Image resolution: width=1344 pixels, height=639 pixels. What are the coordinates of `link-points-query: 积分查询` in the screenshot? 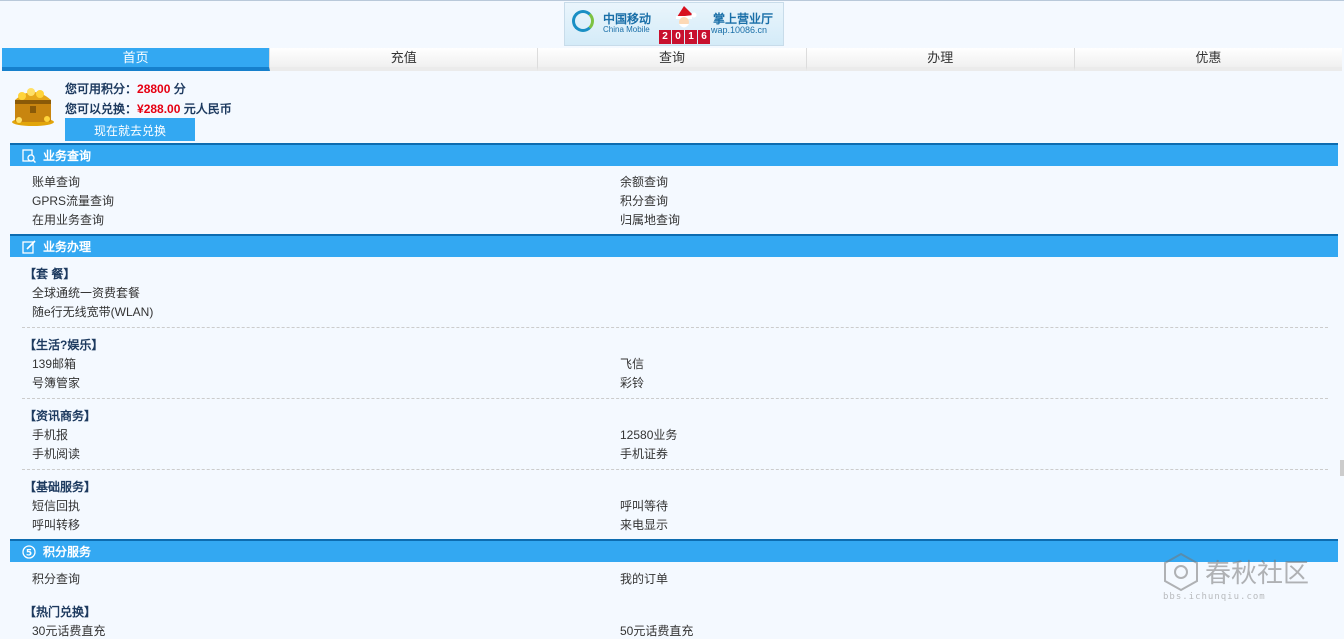 It's located at (644, 200).